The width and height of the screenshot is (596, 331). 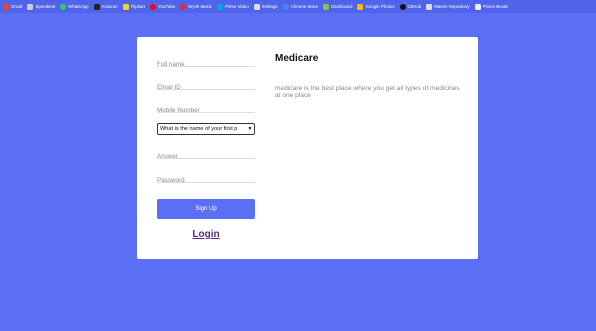 What do you see at coordinates (183, 6) in the screenshot?
I see `wynk-icon` at bounding box center [183, 6].